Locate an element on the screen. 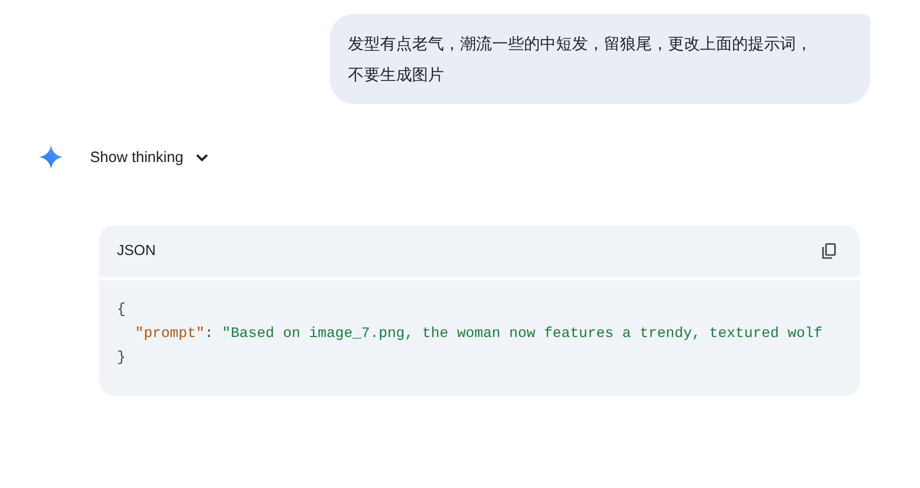  json-punctuation: { is located at coordinates (121, 310).